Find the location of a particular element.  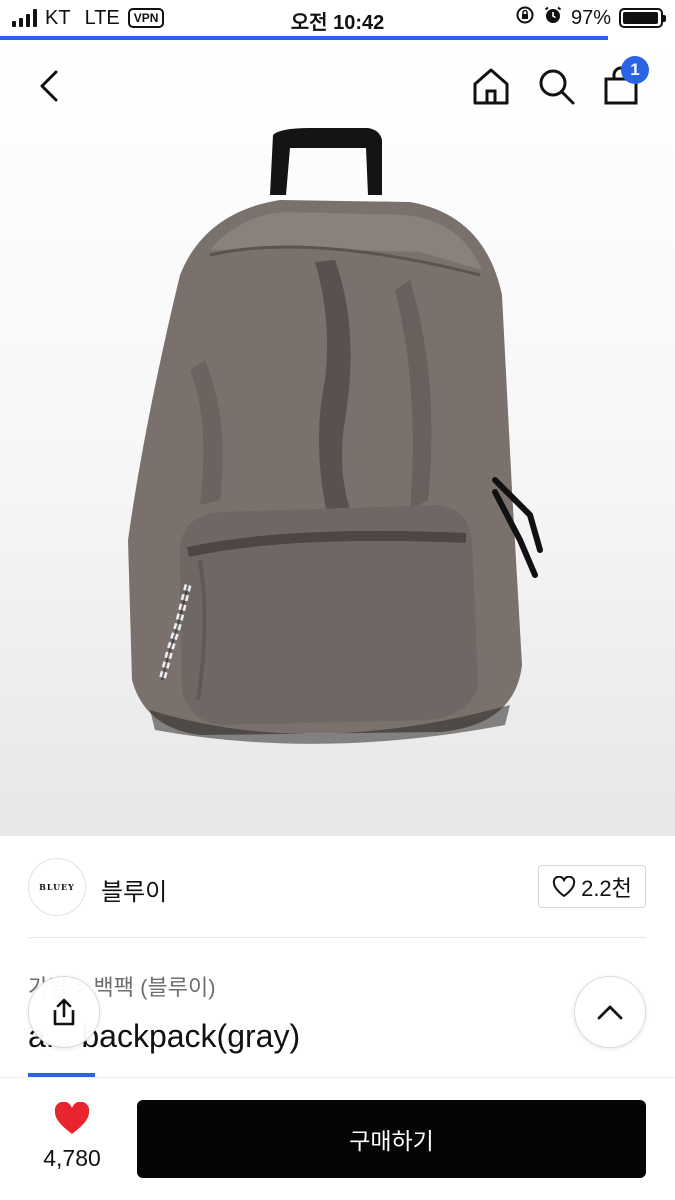

seller-row: BLUEY 블루이 2.2천 is located at coordinates (337, 887).